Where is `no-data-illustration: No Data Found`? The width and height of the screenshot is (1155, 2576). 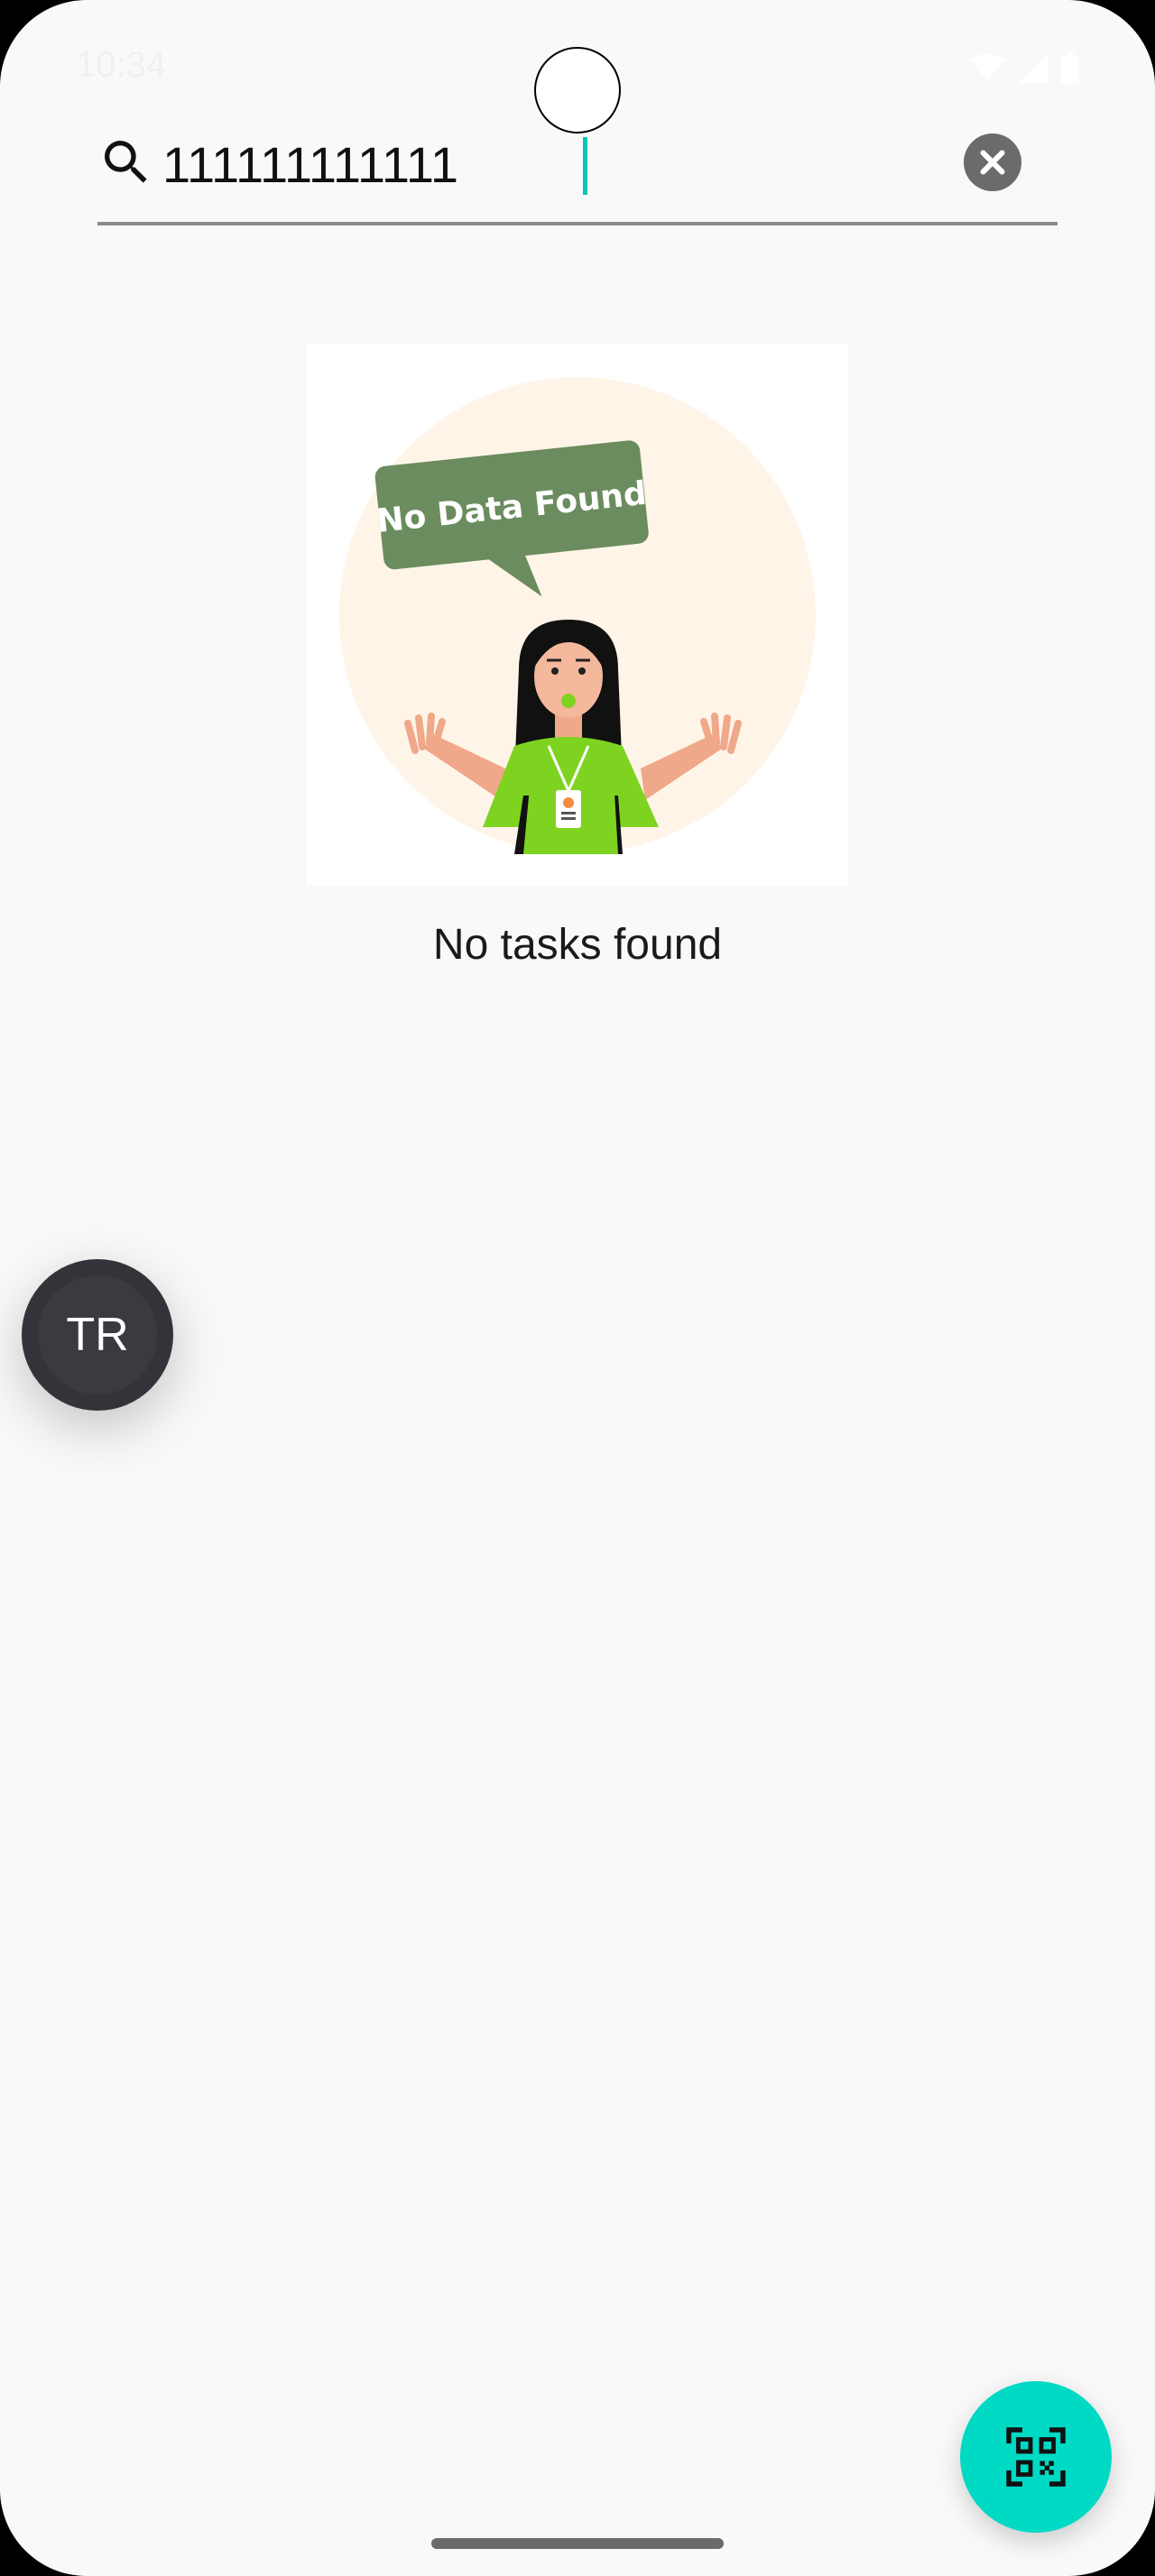
no-data-illustration: No Data Found is located at coordinates (577, 615).